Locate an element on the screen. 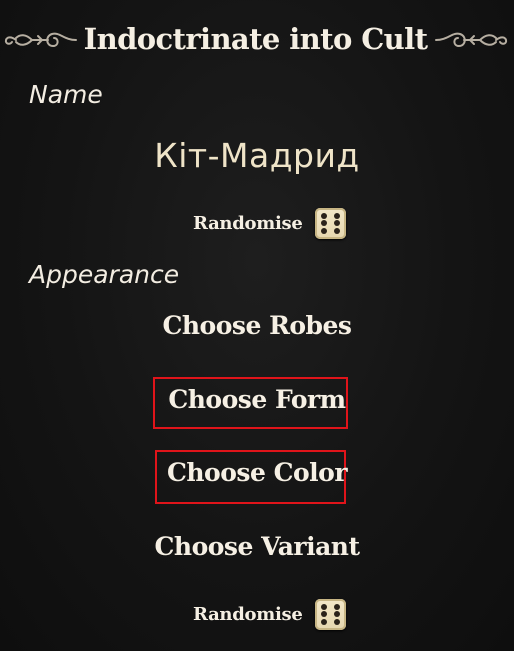  randomise-appearance-button: Randomise is located at coordinates (270, 614).